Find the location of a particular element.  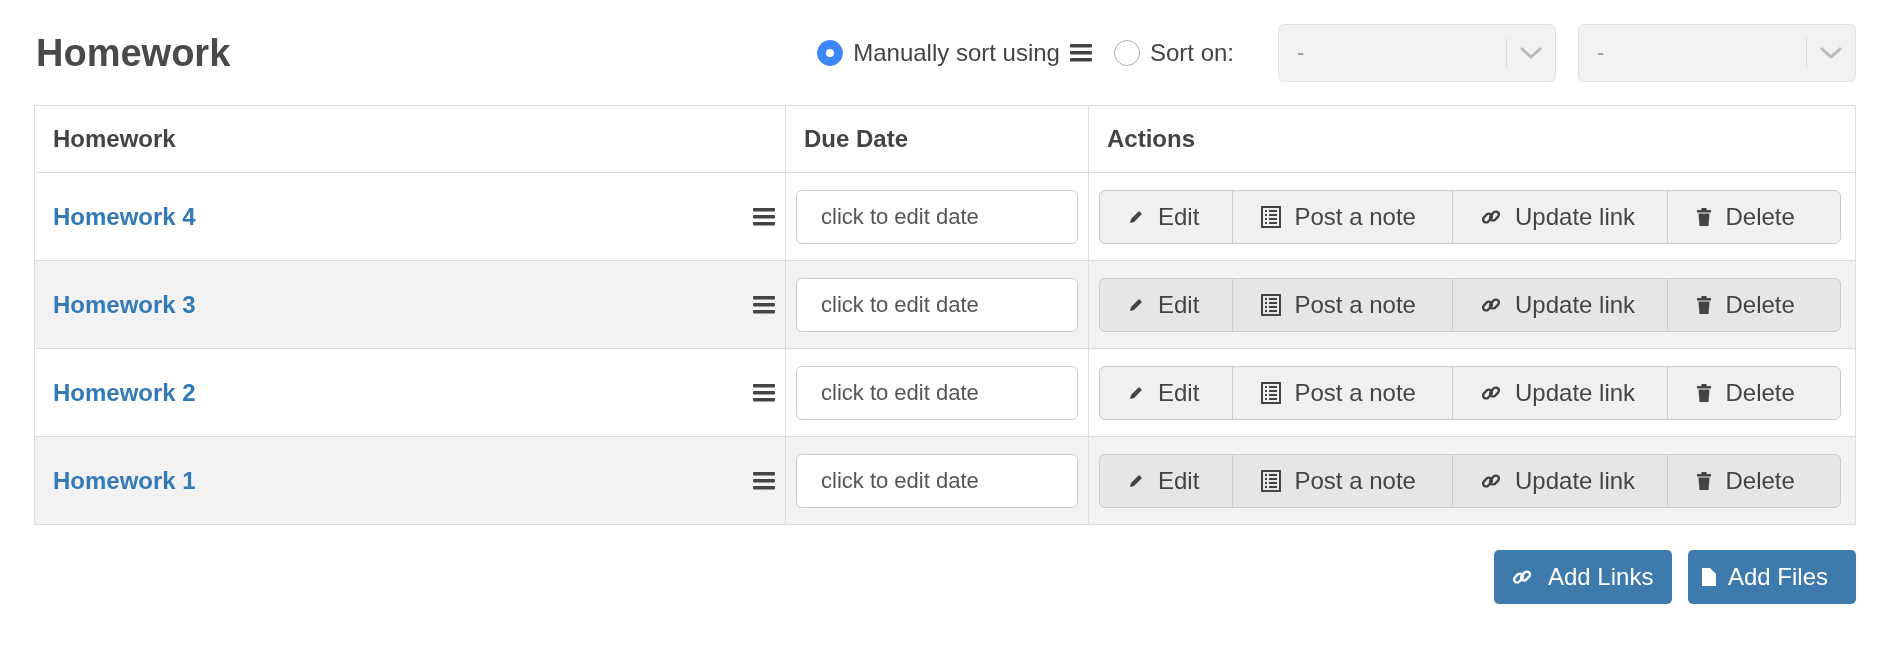

page-title: Homework is located at coordinates (134, 53).